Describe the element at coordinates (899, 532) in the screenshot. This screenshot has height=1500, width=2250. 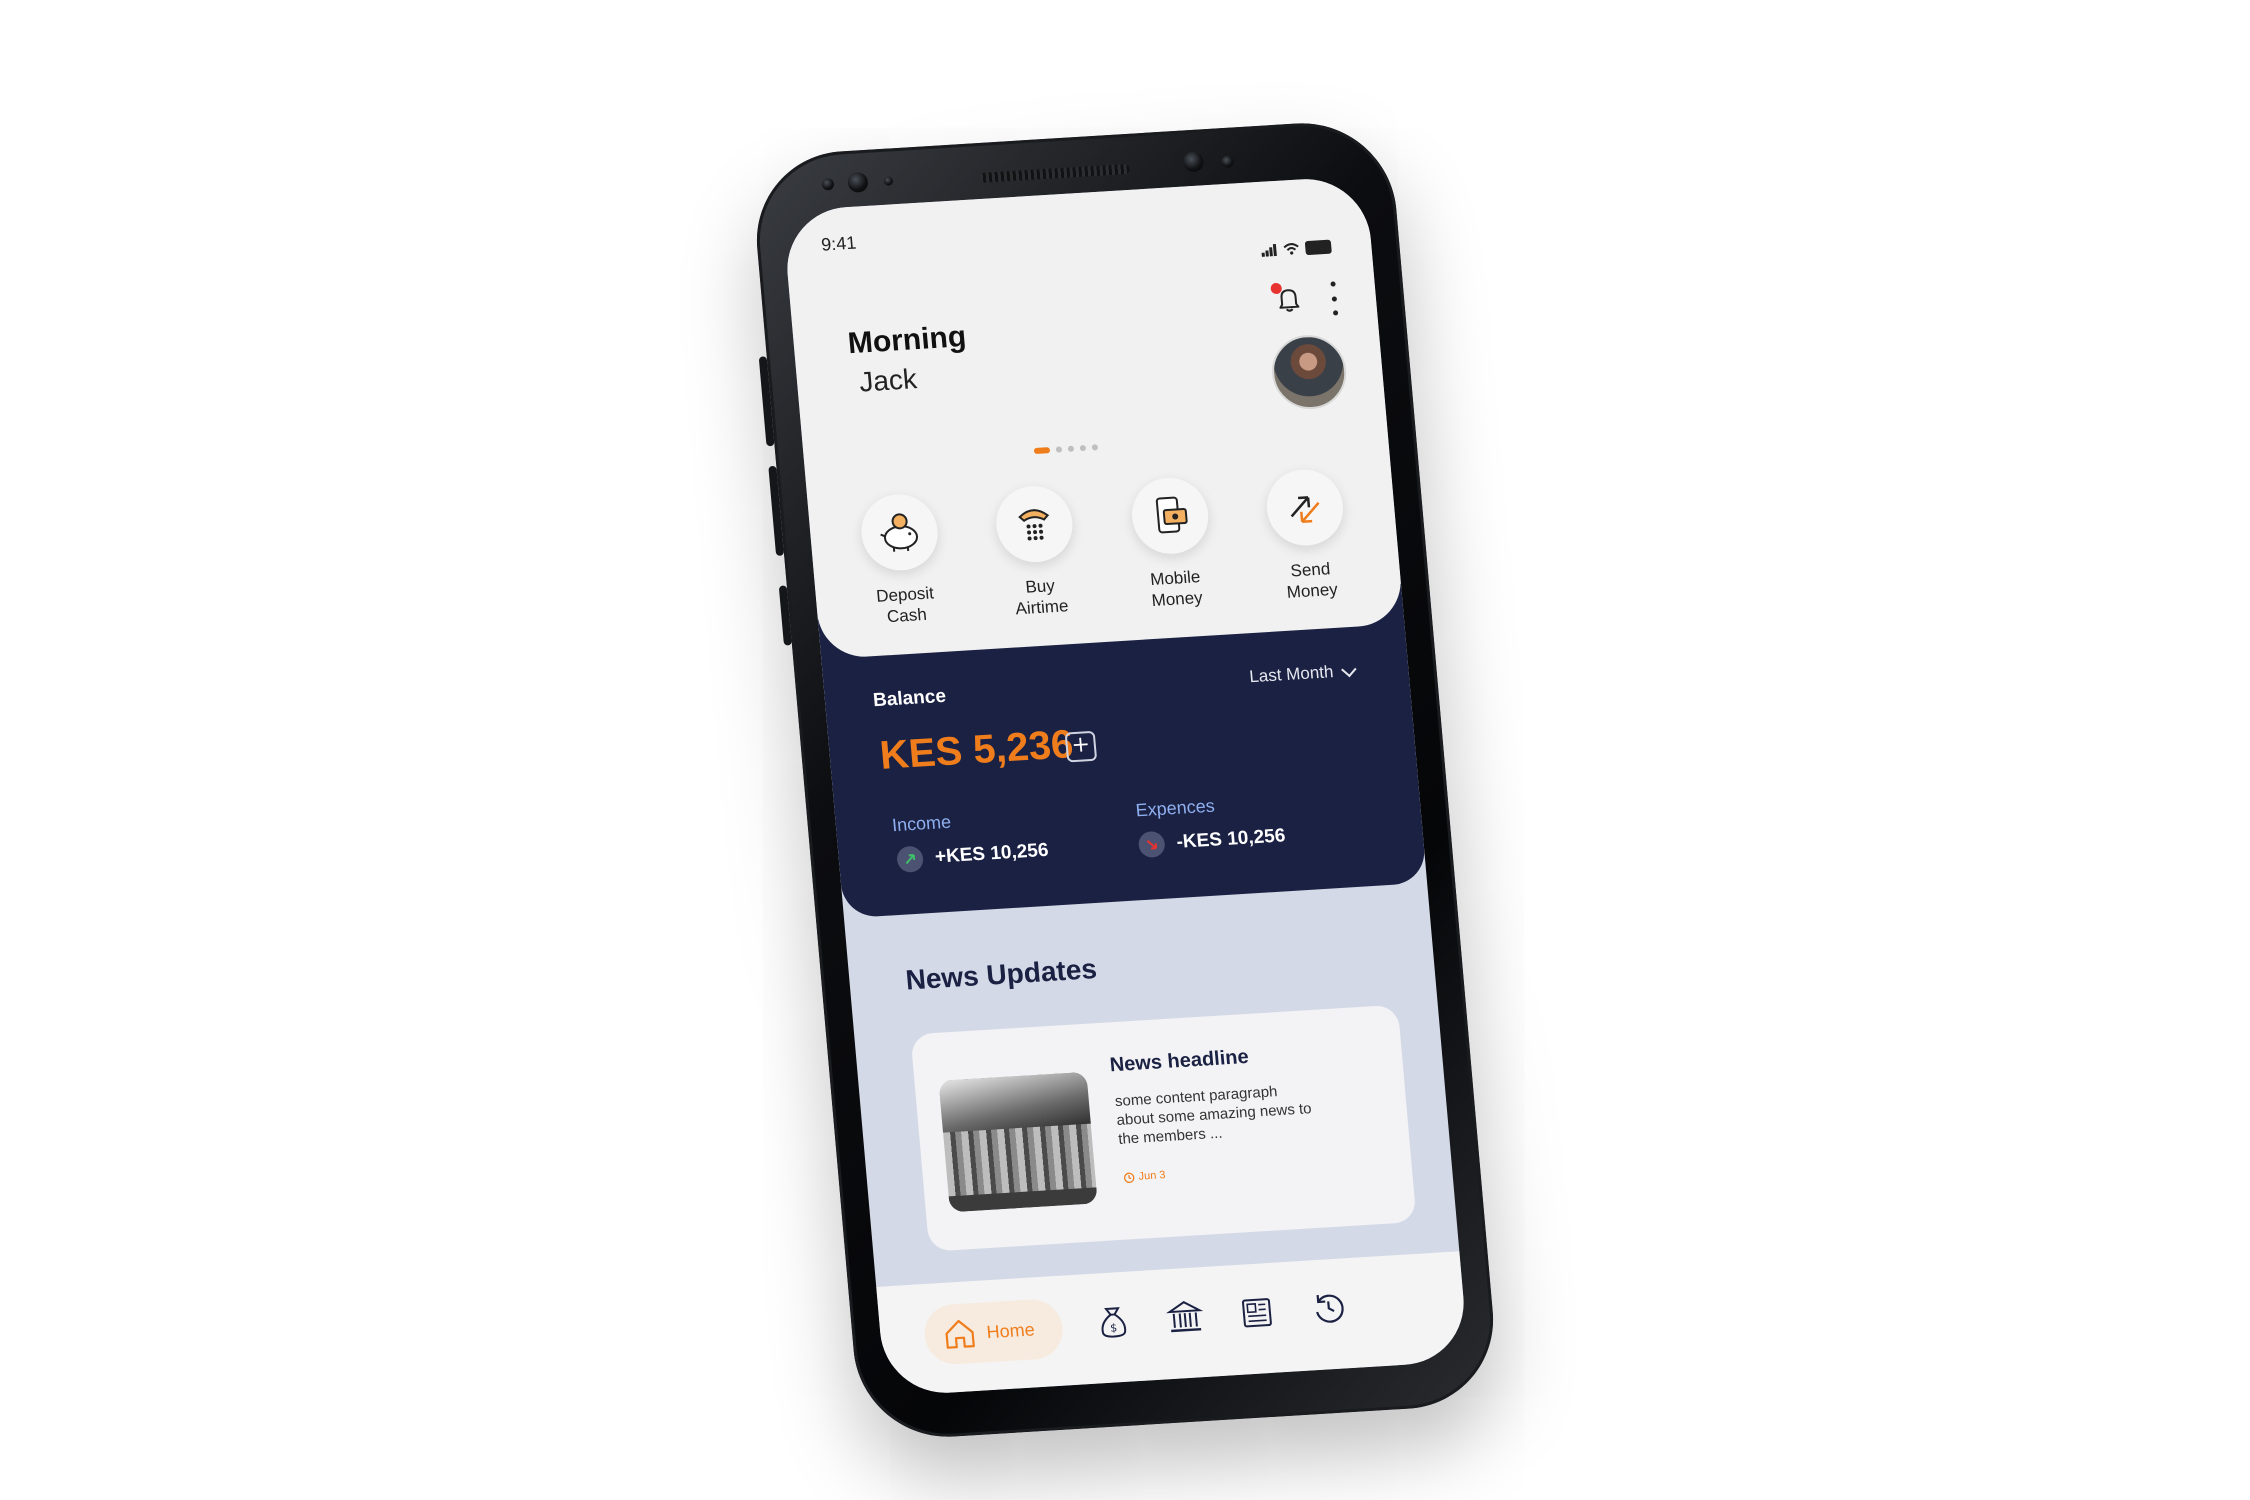
I see `piggy-bank-icon` at that location.